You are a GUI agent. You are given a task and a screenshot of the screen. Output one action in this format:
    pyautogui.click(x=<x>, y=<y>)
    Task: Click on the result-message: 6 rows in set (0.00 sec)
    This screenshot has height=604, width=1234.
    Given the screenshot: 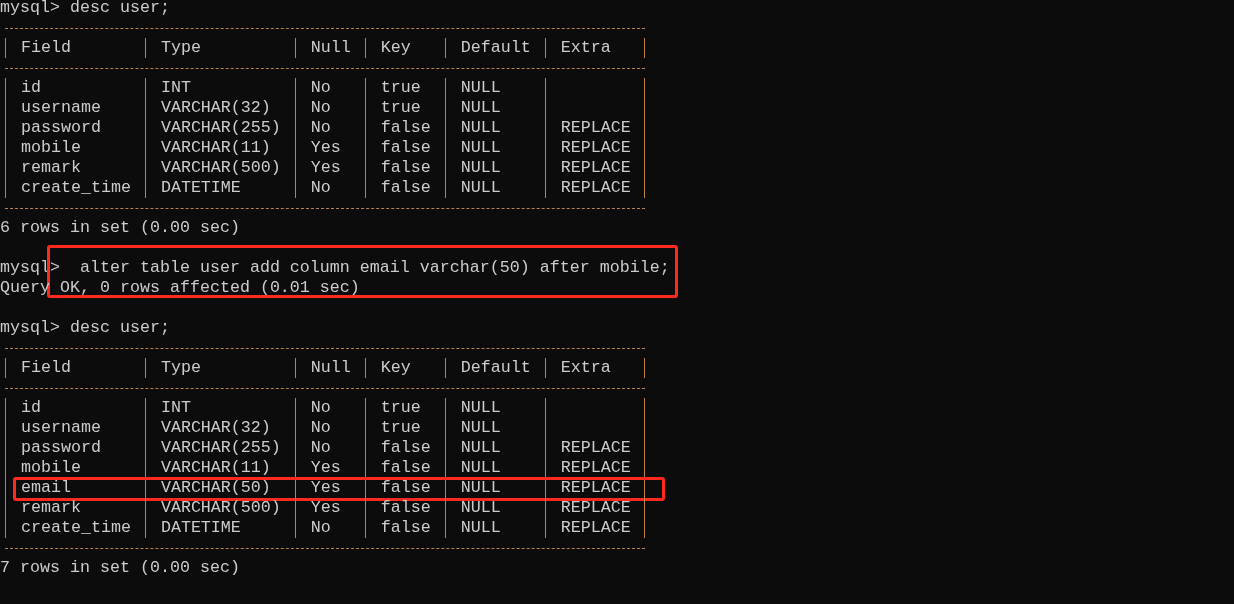 What is the action you would take?
    pyautogui.click(x=120, y=228)
    